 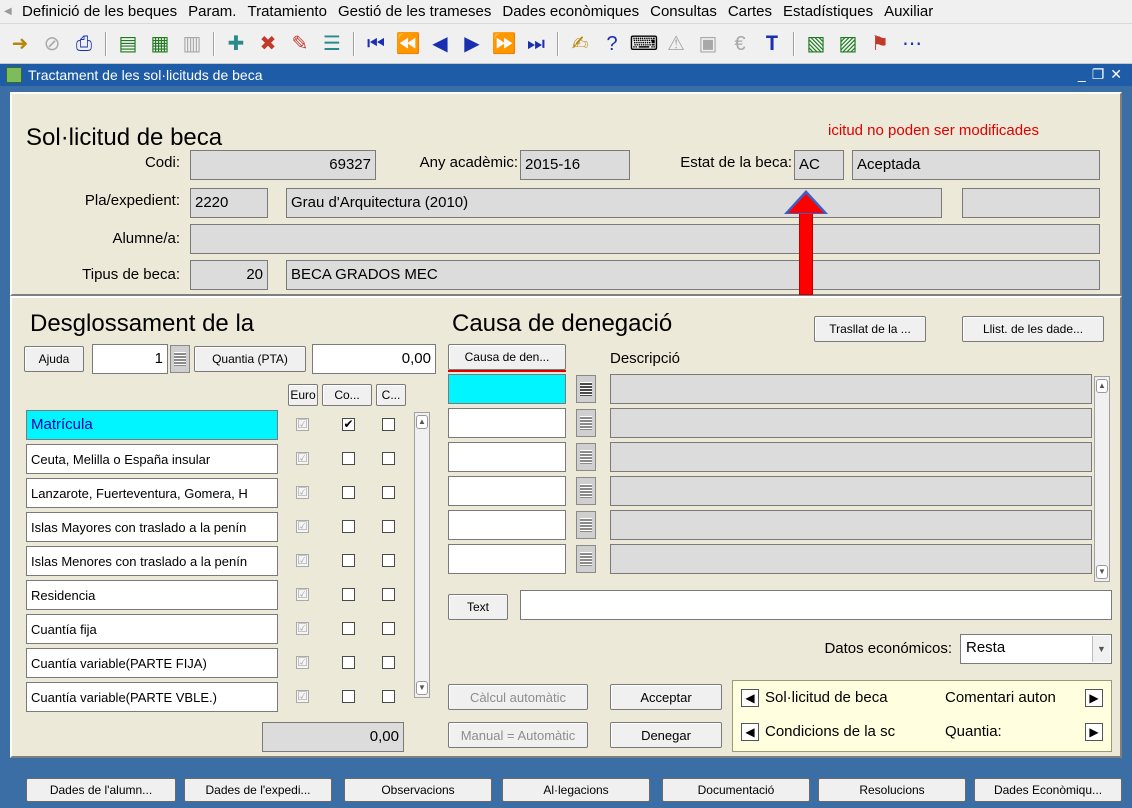 I want to click on text-button: Text, so click(x=478, y=607).